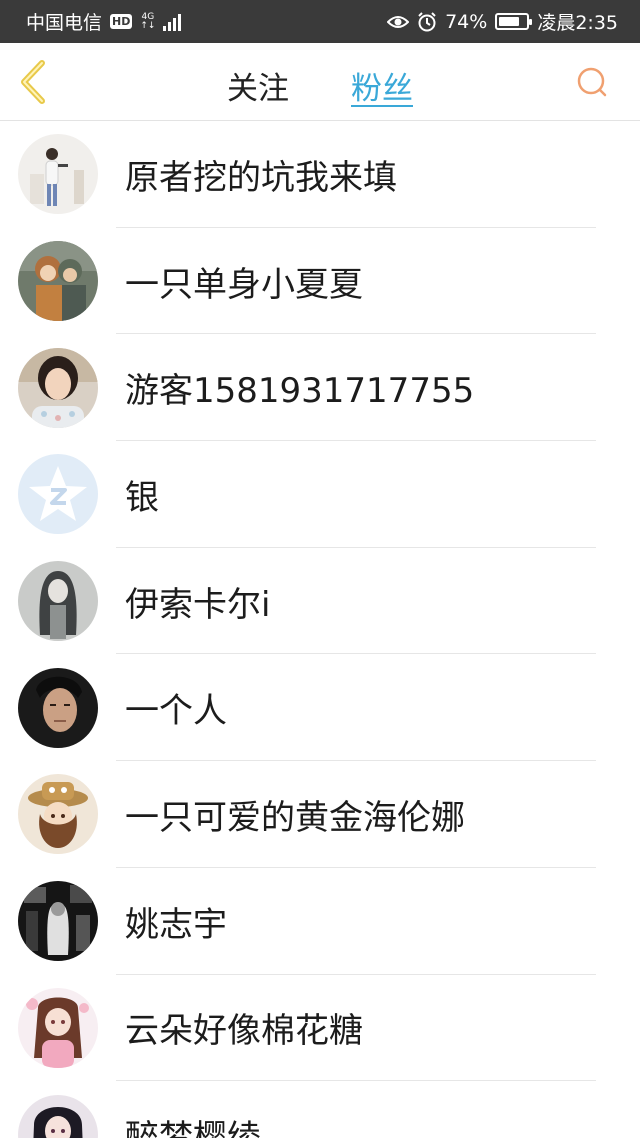 The height and width of the screenshot is (1138, 640). Describe the element at coordinates (104, 21) in the screenshot. I see `status-left: 中国电信 HD 4G ↑↓` at that location.